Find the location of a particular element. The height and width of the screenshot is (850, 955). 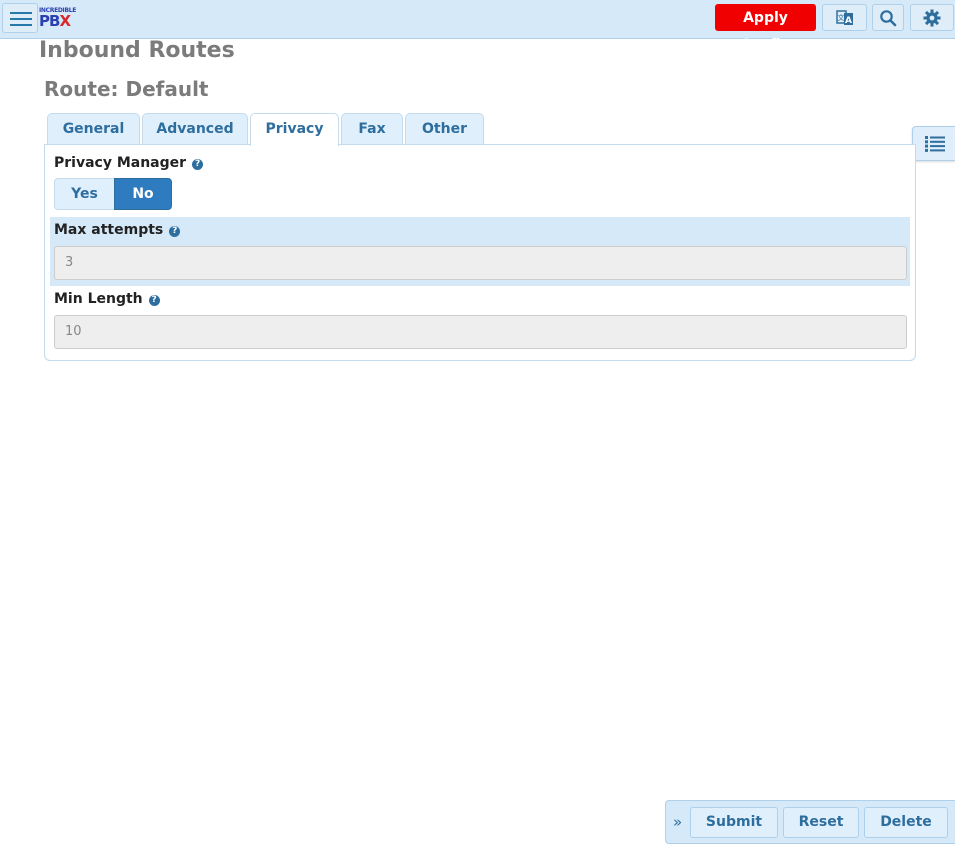

privacy-manager-label: Privacy Manager? is located at coordinates (129, 163).